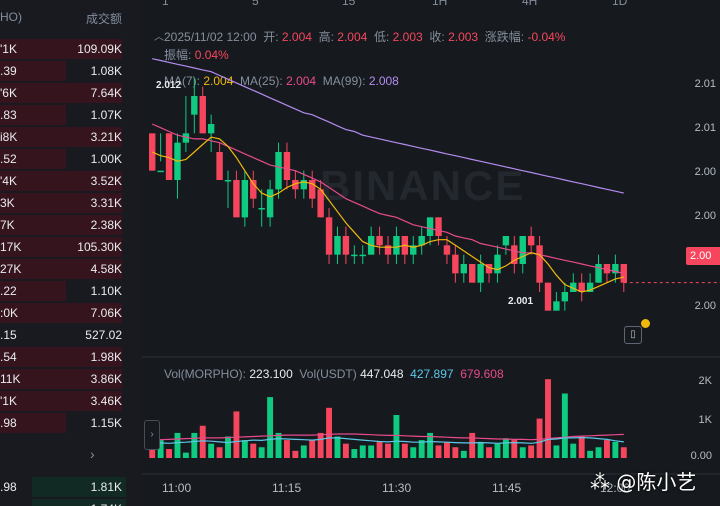 The width and height of the screenshot is (720, 506). Describe the element at coordinates (9, 137) in the screenshot. I see `ask-amount: i8K` at that location.